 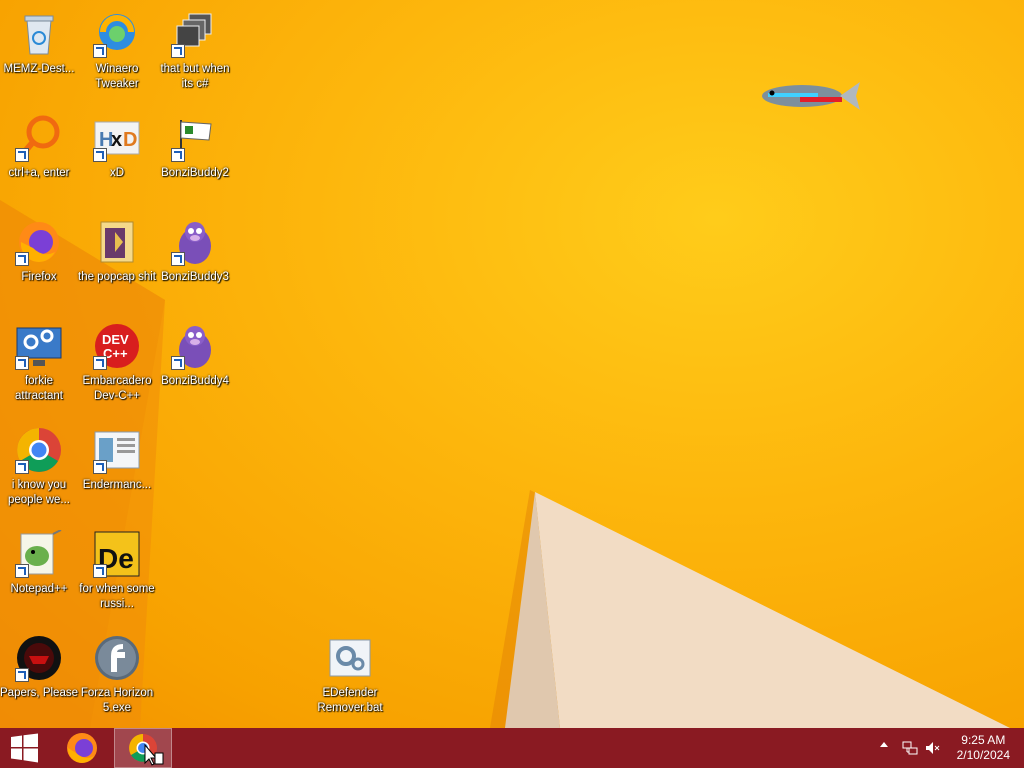 I want to click on show-hidden-icons-chevron-icon, so click(x=884, y=744).